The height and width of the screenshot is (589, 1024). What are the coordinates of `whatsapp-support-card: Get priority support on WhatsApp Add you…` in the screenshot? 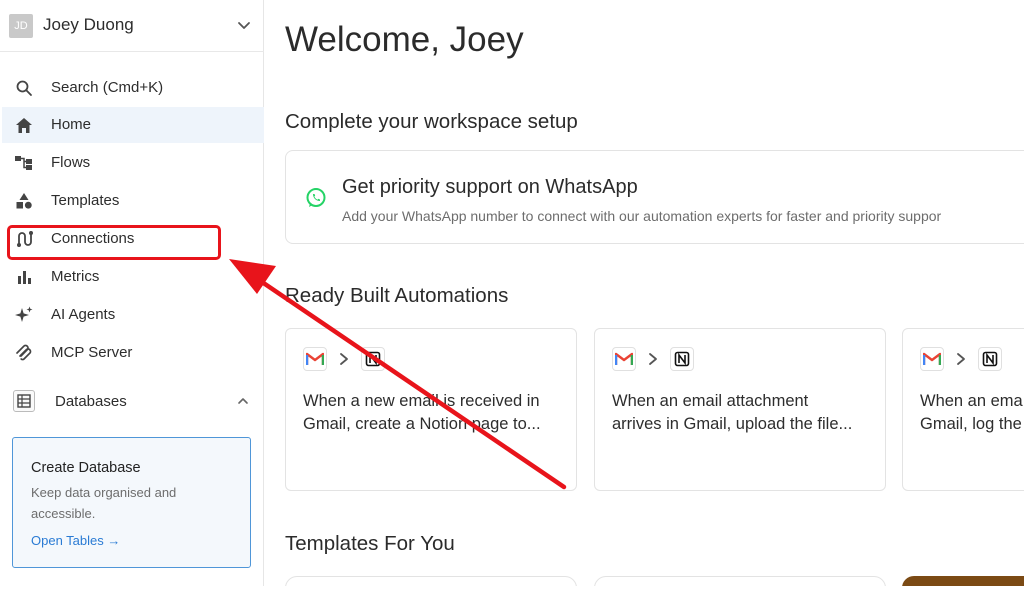 It's located at (654, 197).